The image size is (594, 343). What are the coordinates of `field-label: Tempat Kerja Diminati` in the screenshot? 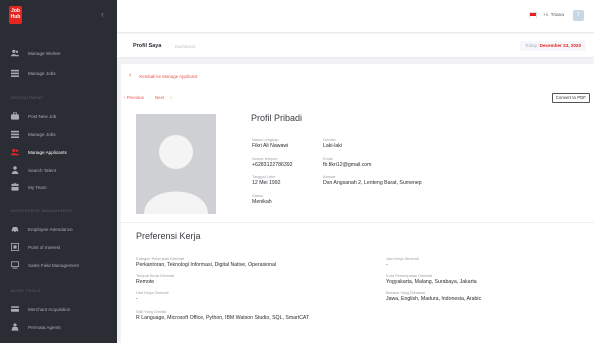 It's located at (155, 275).